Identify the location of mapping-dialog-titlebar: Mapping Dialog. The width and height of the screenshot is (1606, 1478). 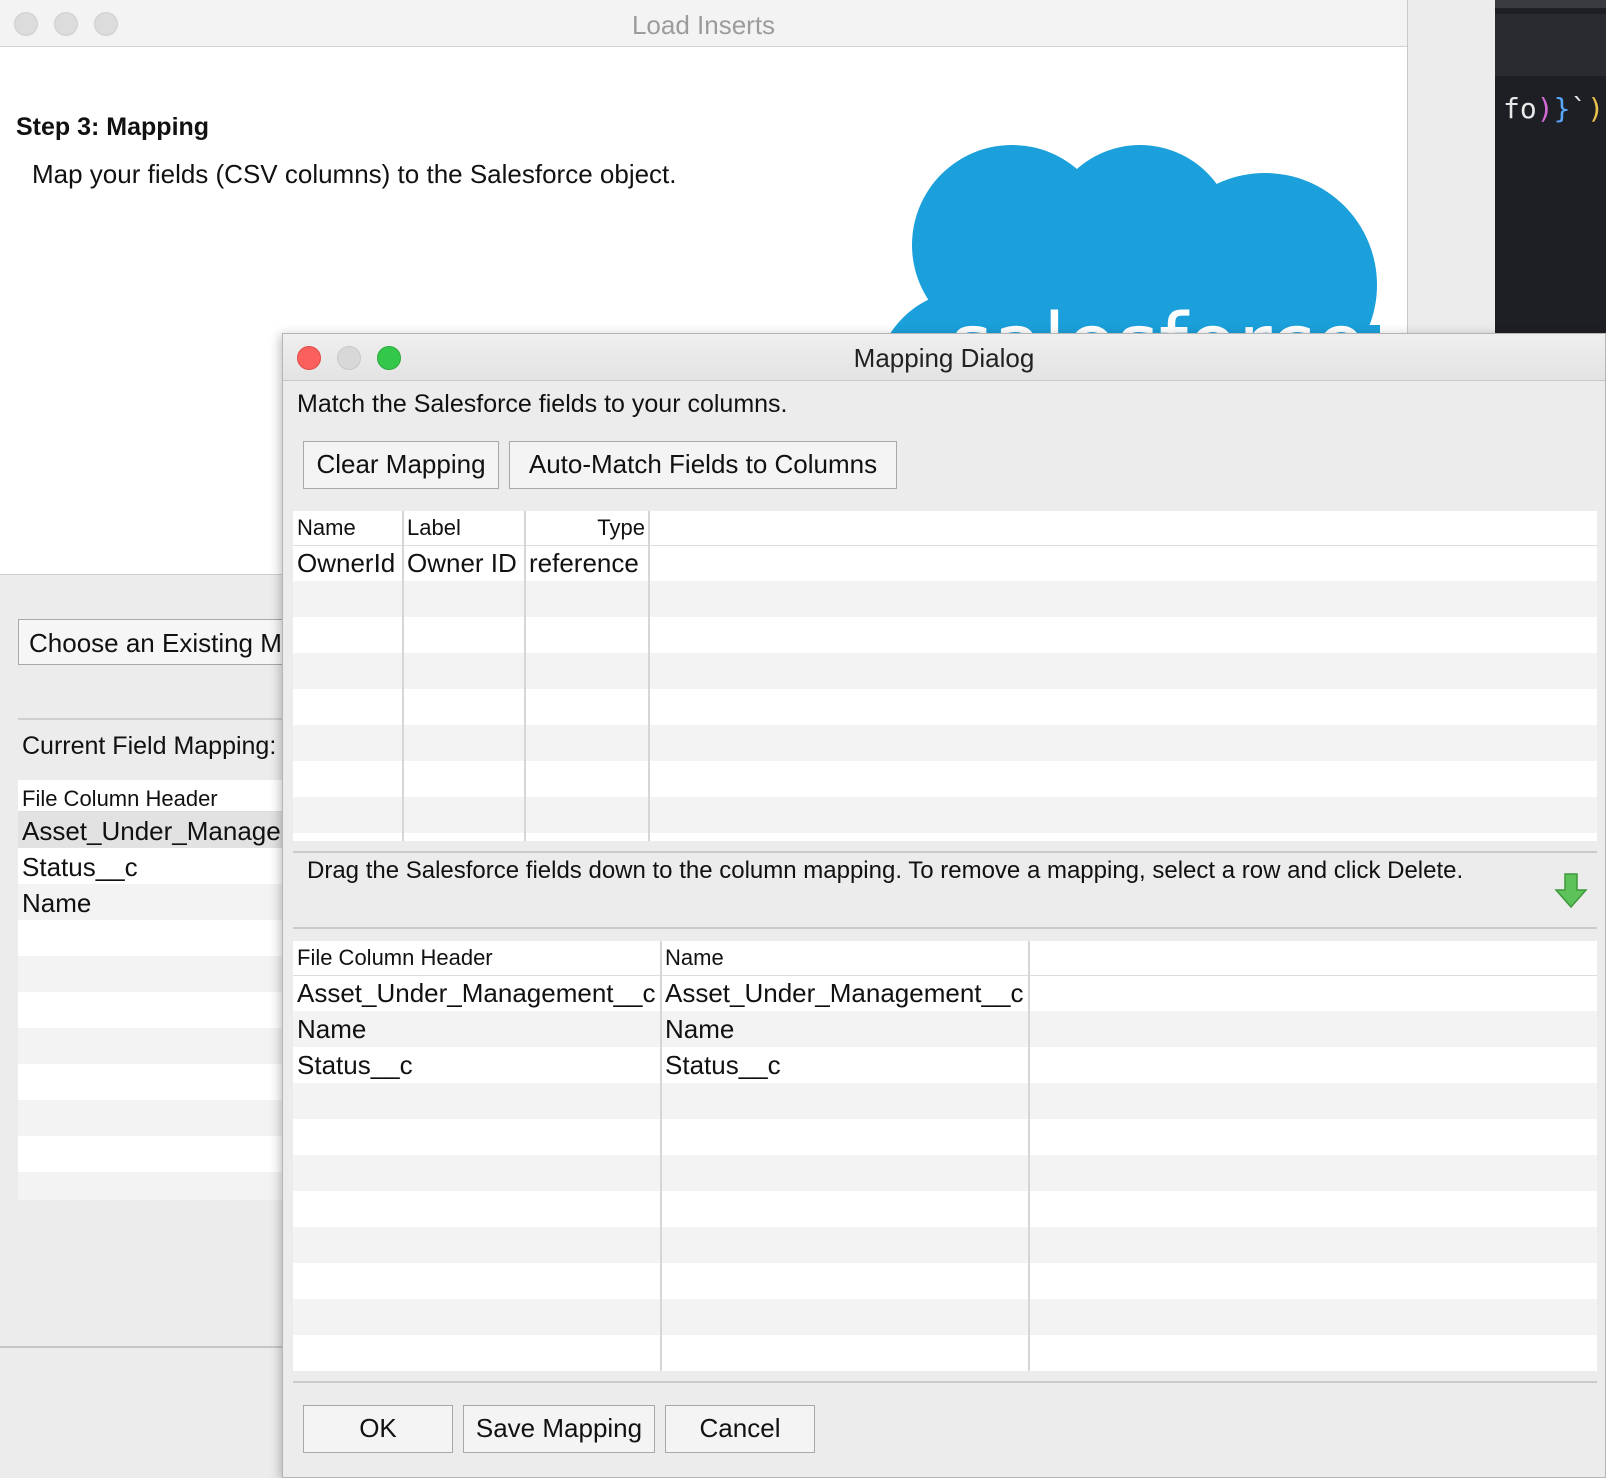
(944, 357).